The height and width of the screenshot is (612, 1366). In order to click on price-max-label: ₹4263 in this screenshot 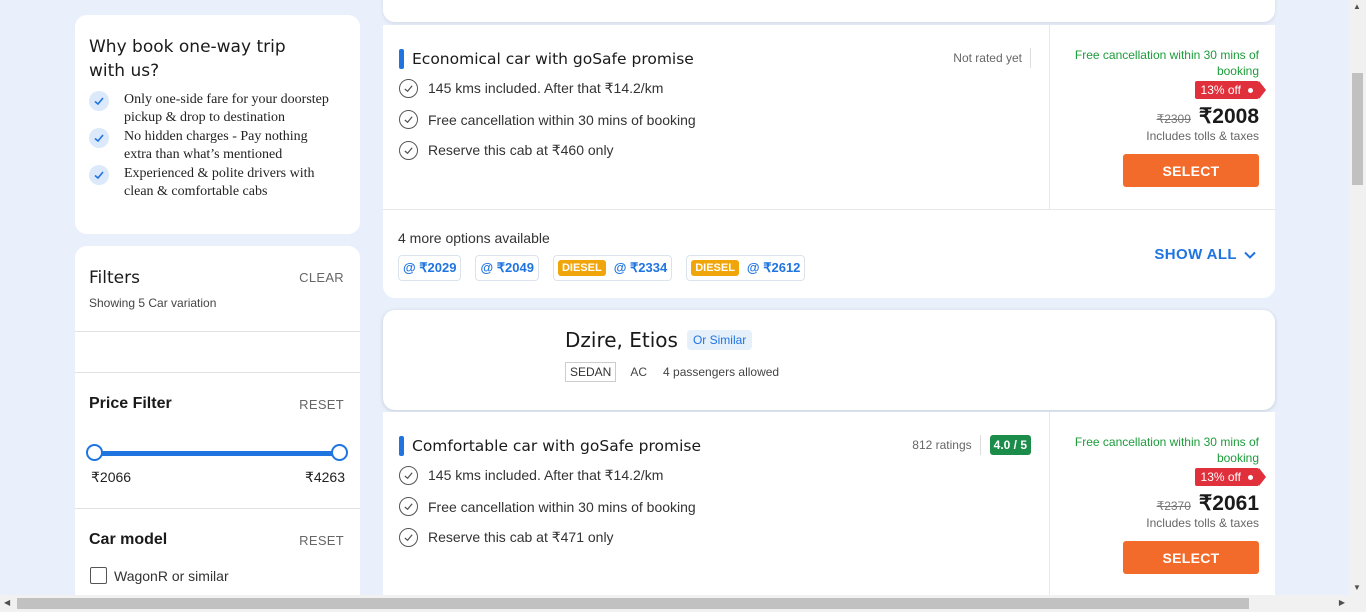, I will do `click(324, 477)`.